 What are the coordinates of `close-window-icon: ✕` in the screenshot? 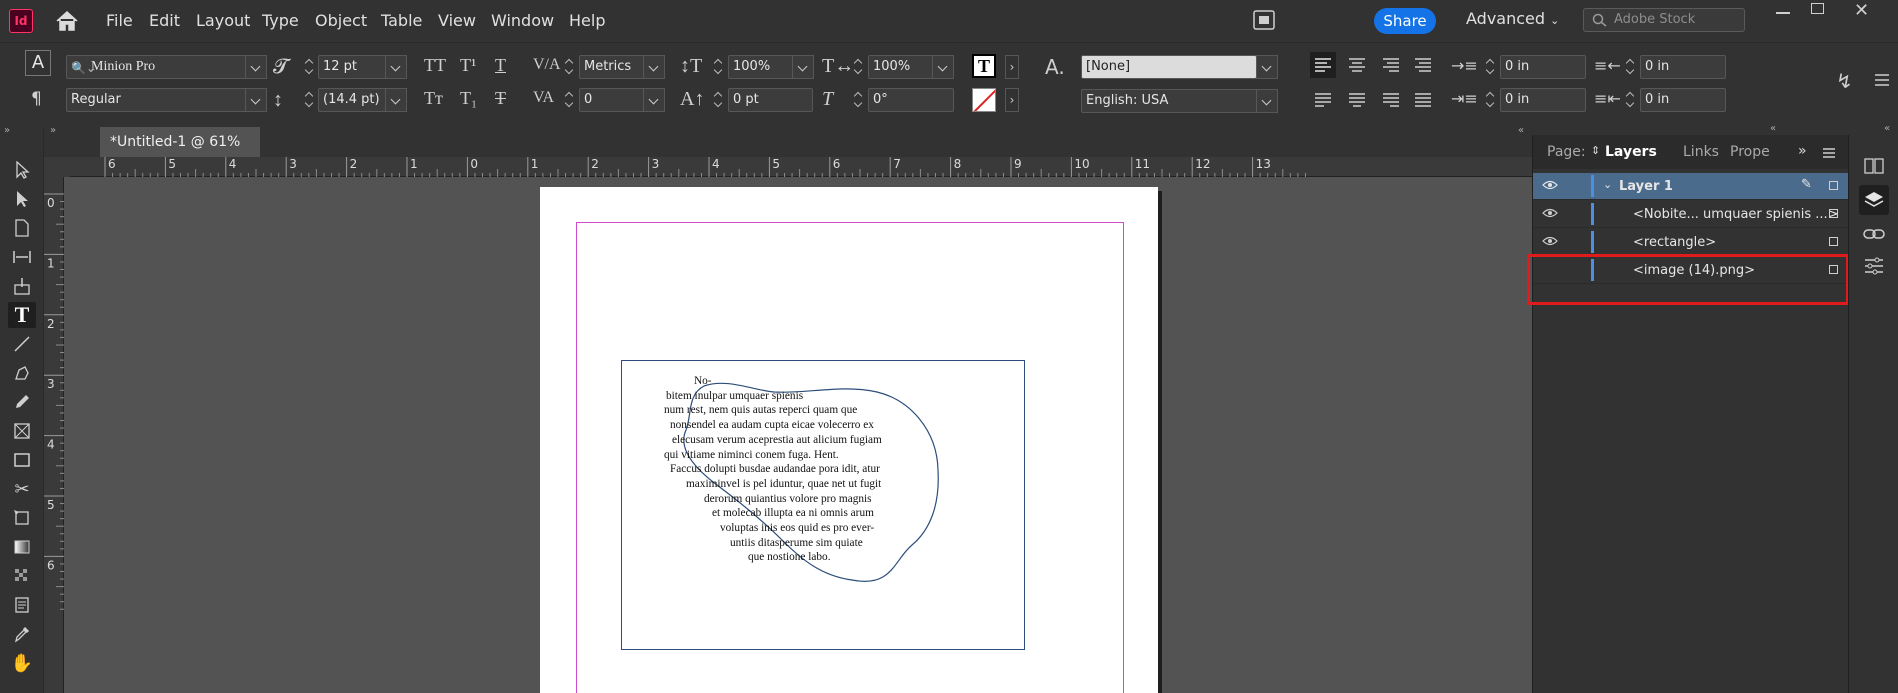 It's located at (1861, 10).